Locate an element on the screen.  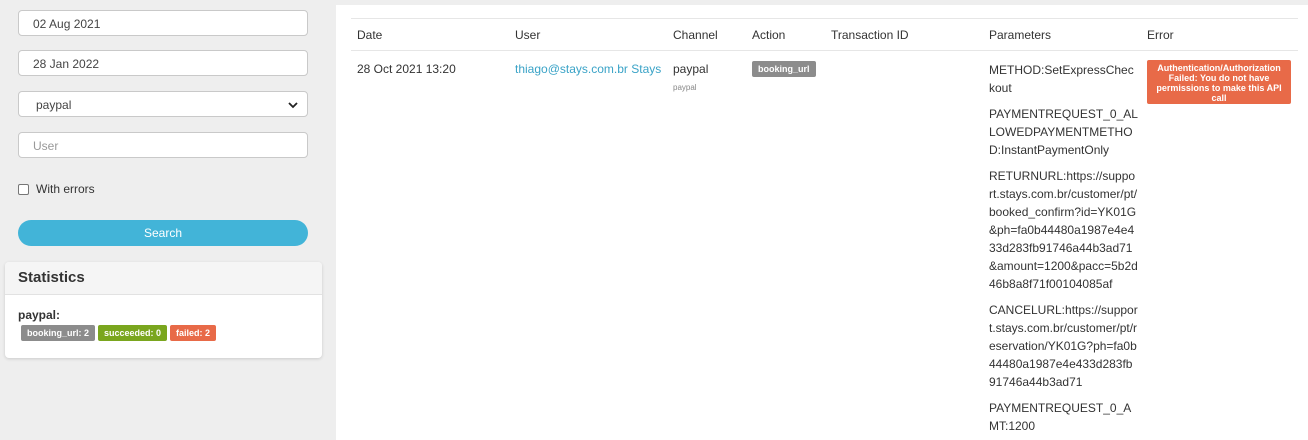
chevron-down-icon is located at coordinates (293, 105).